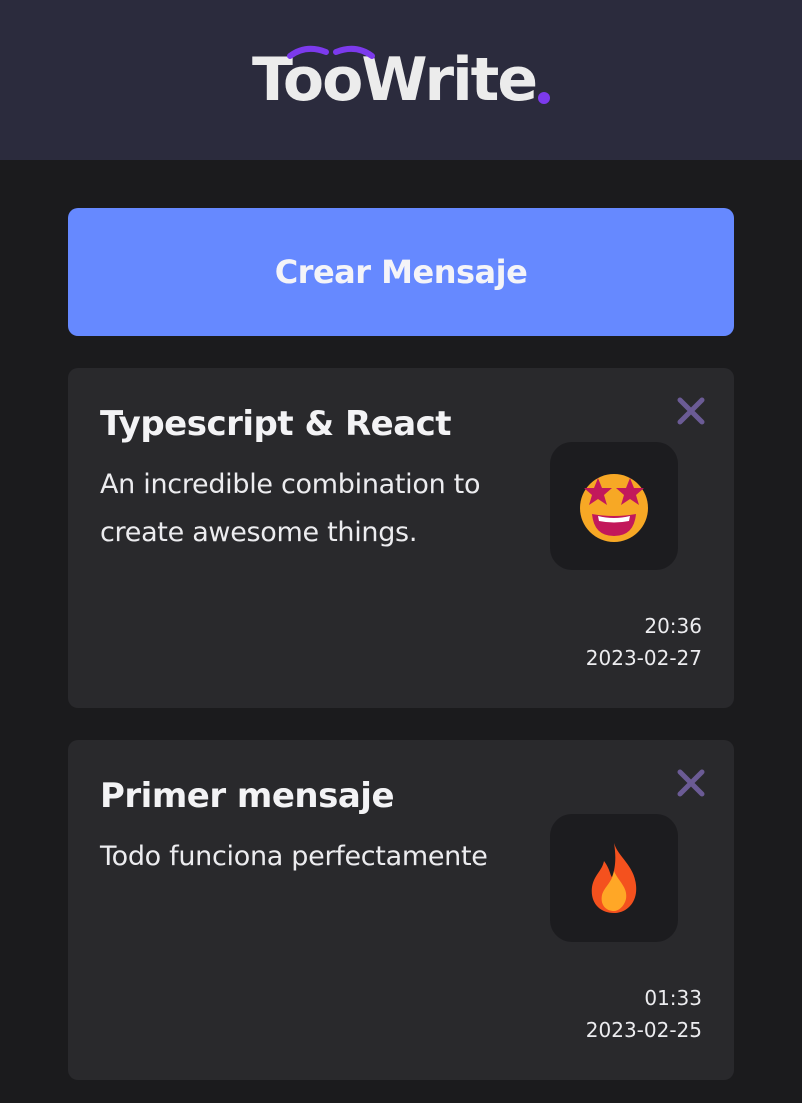  Describe the element at coordinates (643, 1030) in the screenshot. I see `message-date: 2023-02-25` at that location.